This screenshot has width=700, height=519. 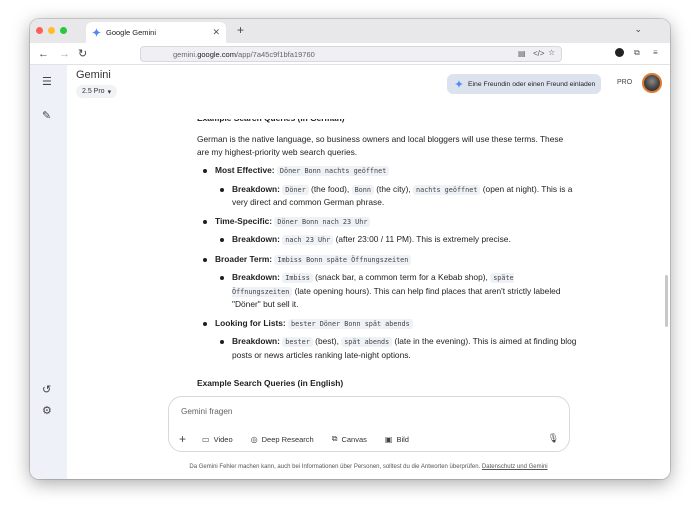 What do you see at coordinates (244, 258) in the screenshot?
I see `query-label: Broader Term:` at bounding box center [244, 258].